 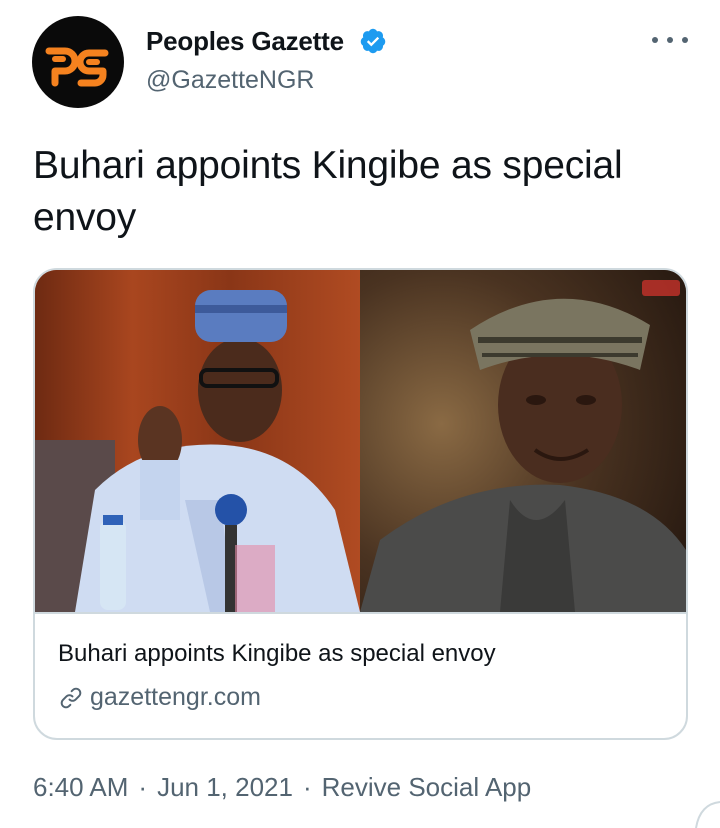 I want to click on card-domain-row: gazettengr.com, so click(x=159, y=697).